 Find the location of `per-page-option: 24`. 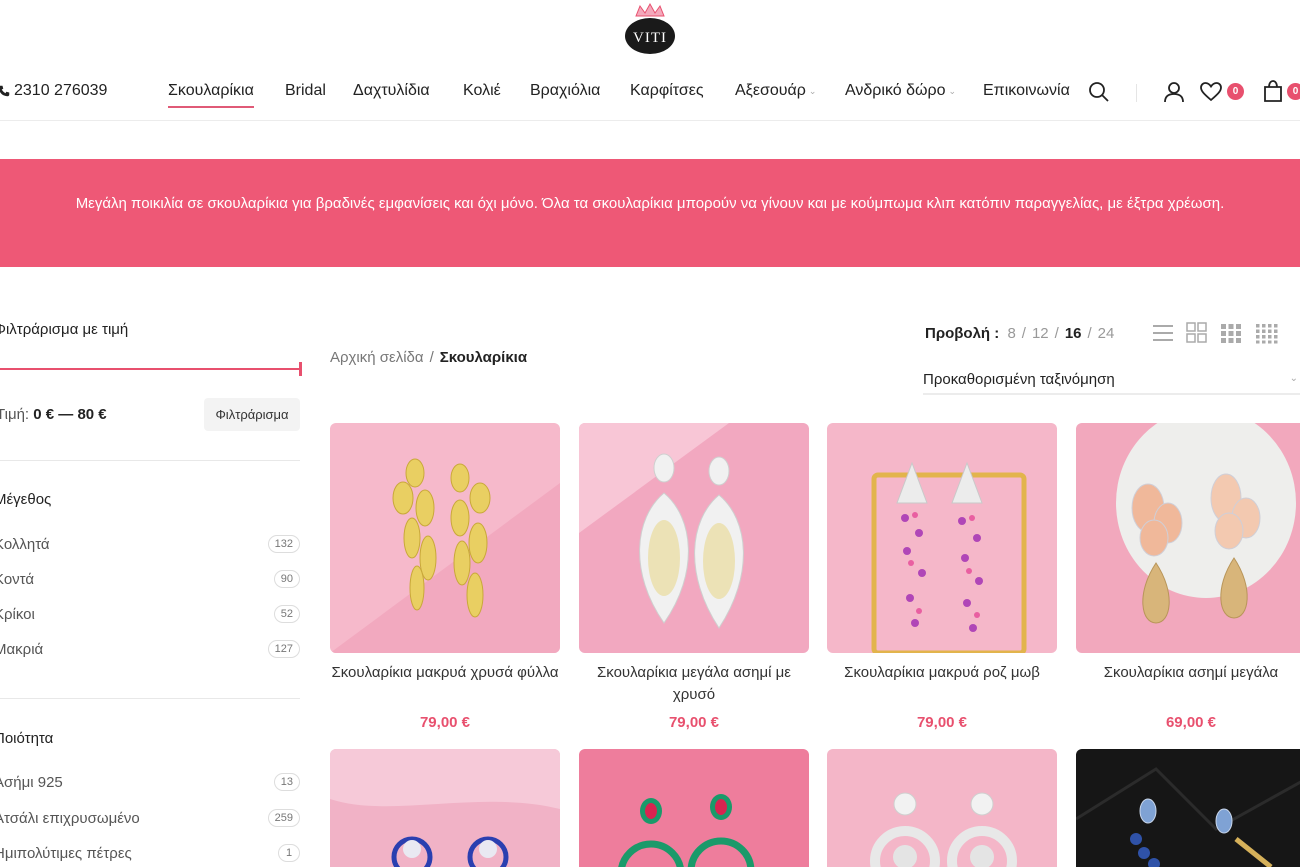

per-page-option: 24 is located at coordinates (1106, 333).